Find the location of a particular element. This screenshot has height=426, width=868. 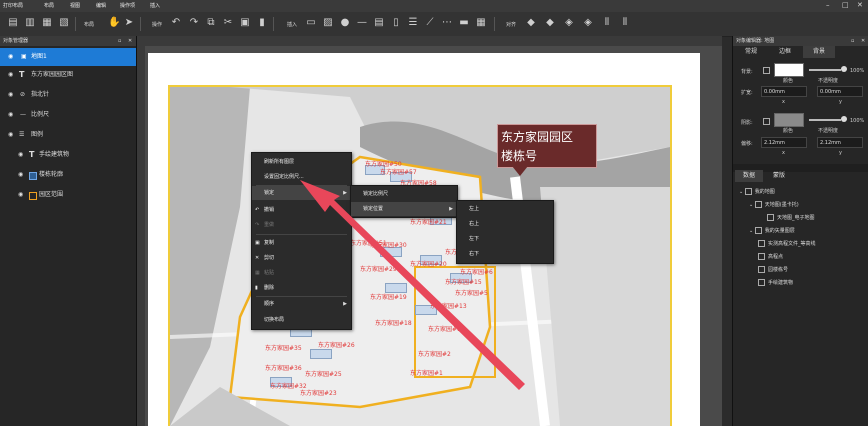

opacity-slider is located at coordinates (825, 70).